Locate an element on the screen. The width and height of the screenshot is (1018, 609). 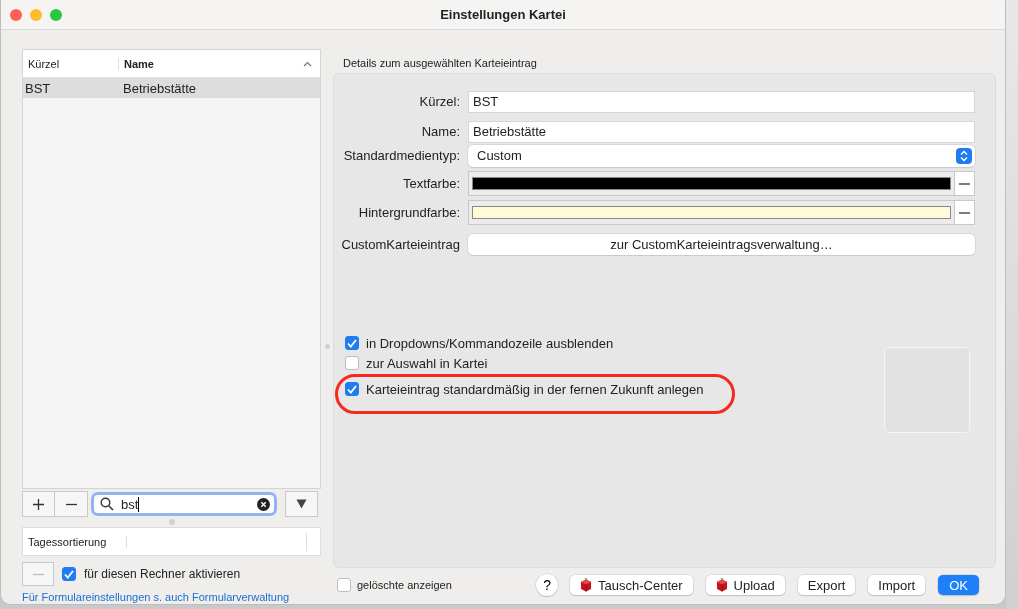
field-label: Kürzel: is located at coordinates (439, 101).